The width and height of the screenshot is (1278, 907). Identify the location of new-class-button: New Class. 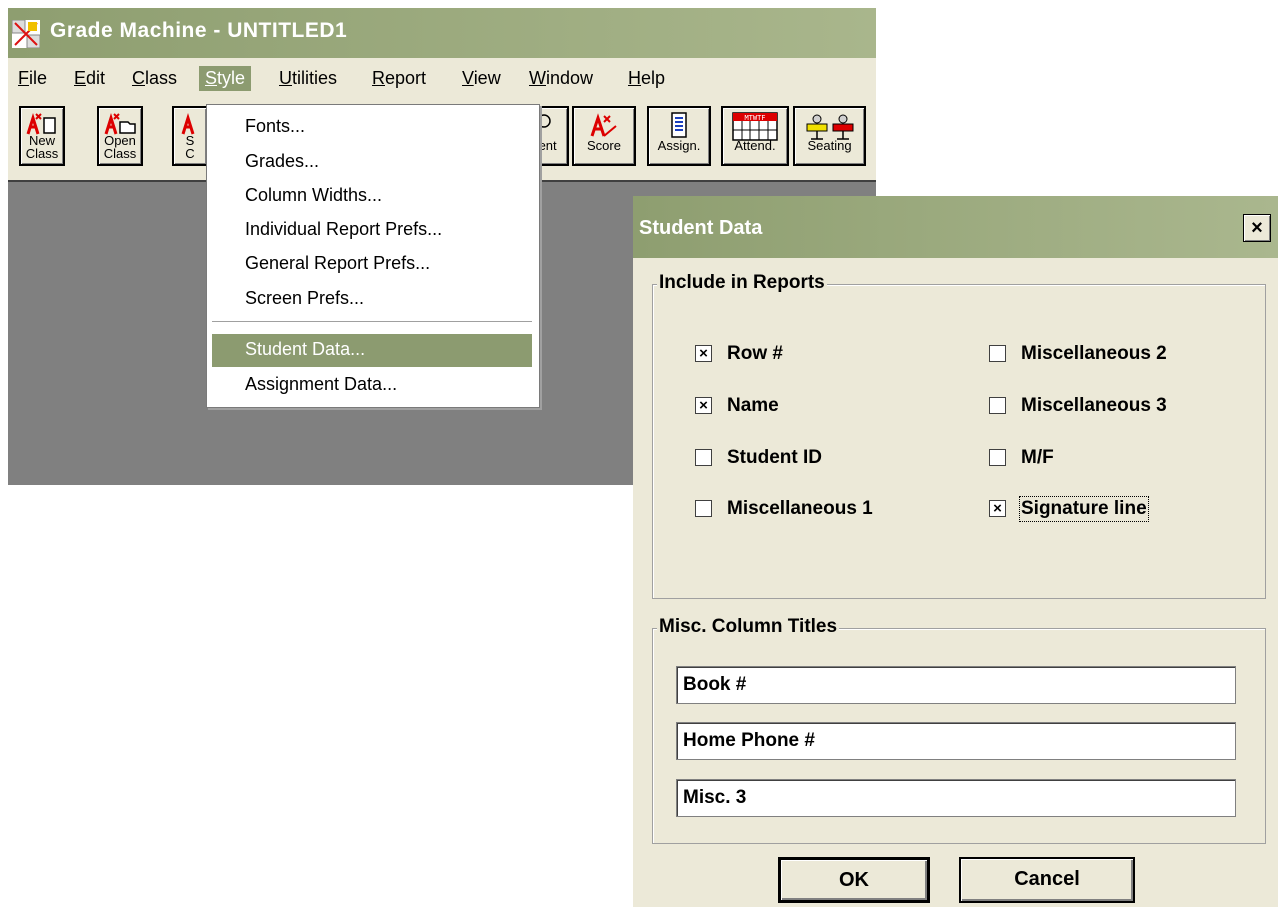
(42, 136).